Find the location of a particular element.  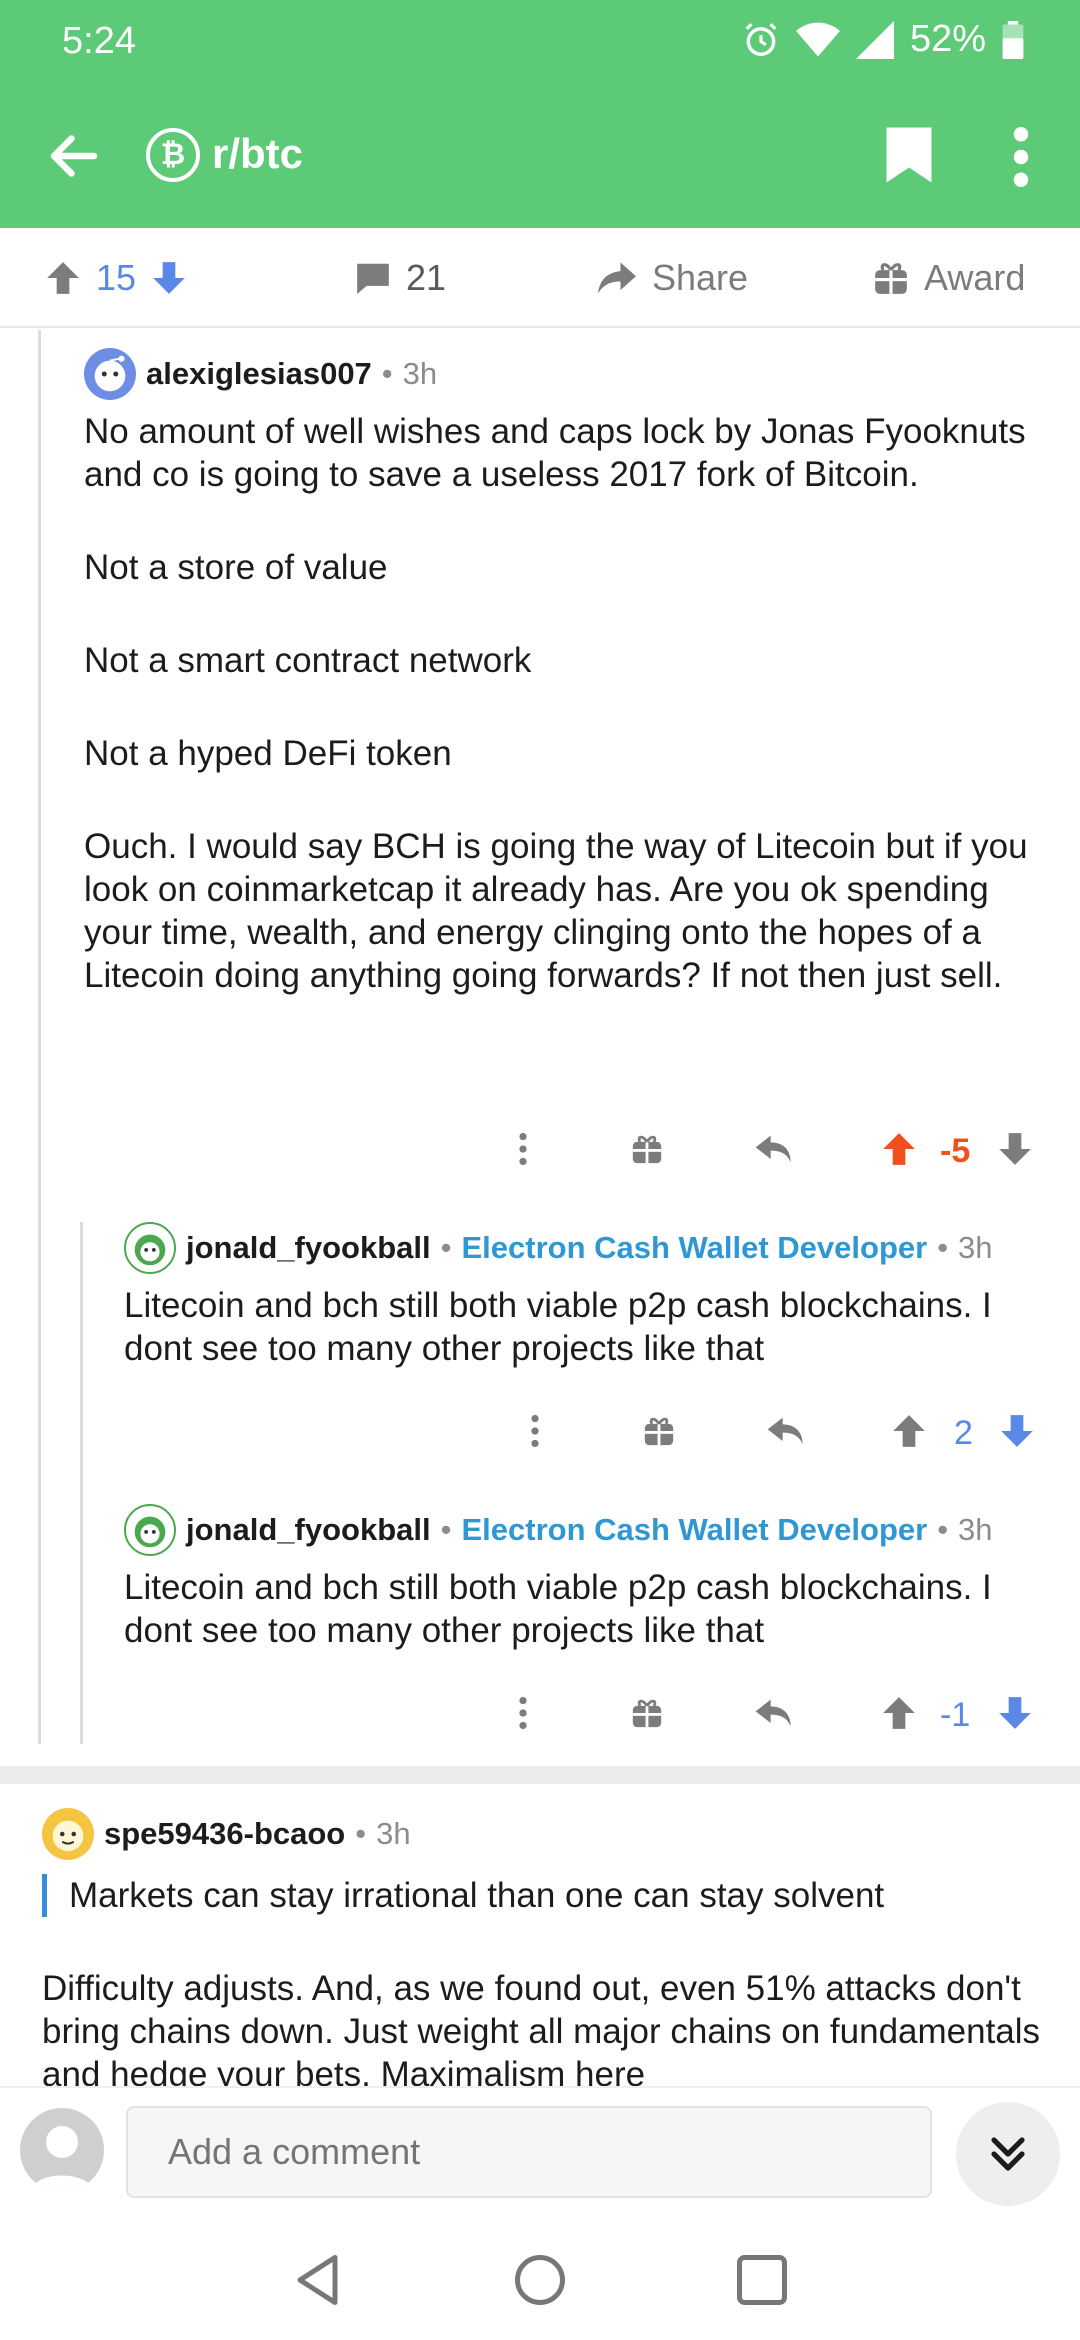

comment-header: spe59436-bcaoo • 3h is located at coordinates (547, 1834).